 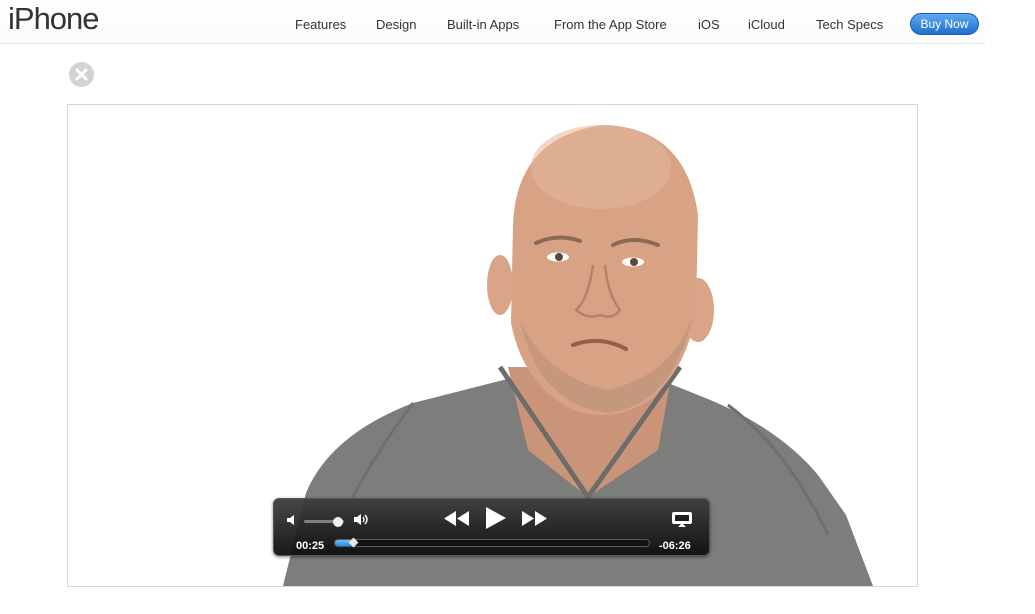 I want to click on nav-icloud: iCloud, so click(x=766, y=24).